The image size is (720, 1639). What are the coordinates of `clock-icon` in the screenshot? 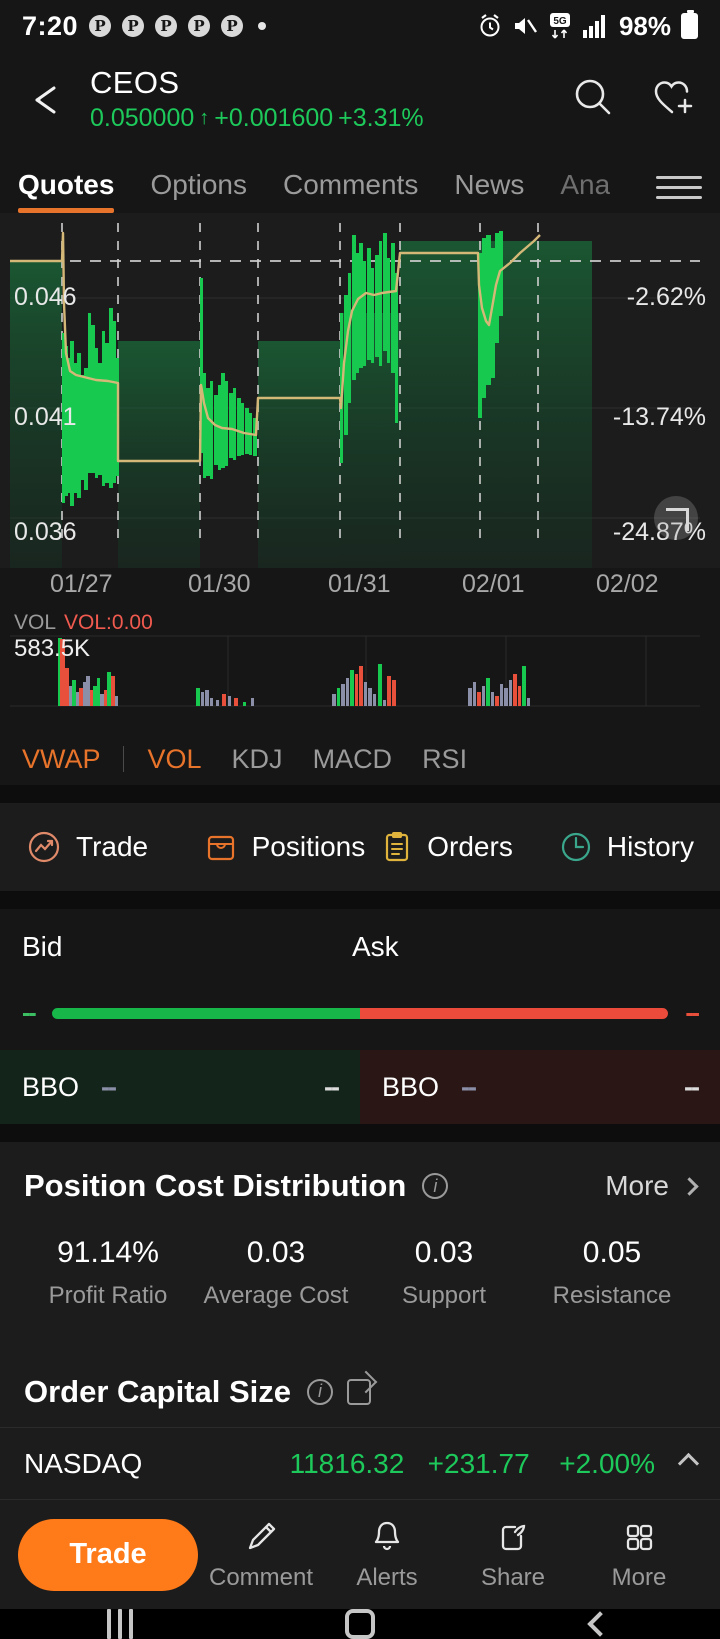 It's located at (575, 847).